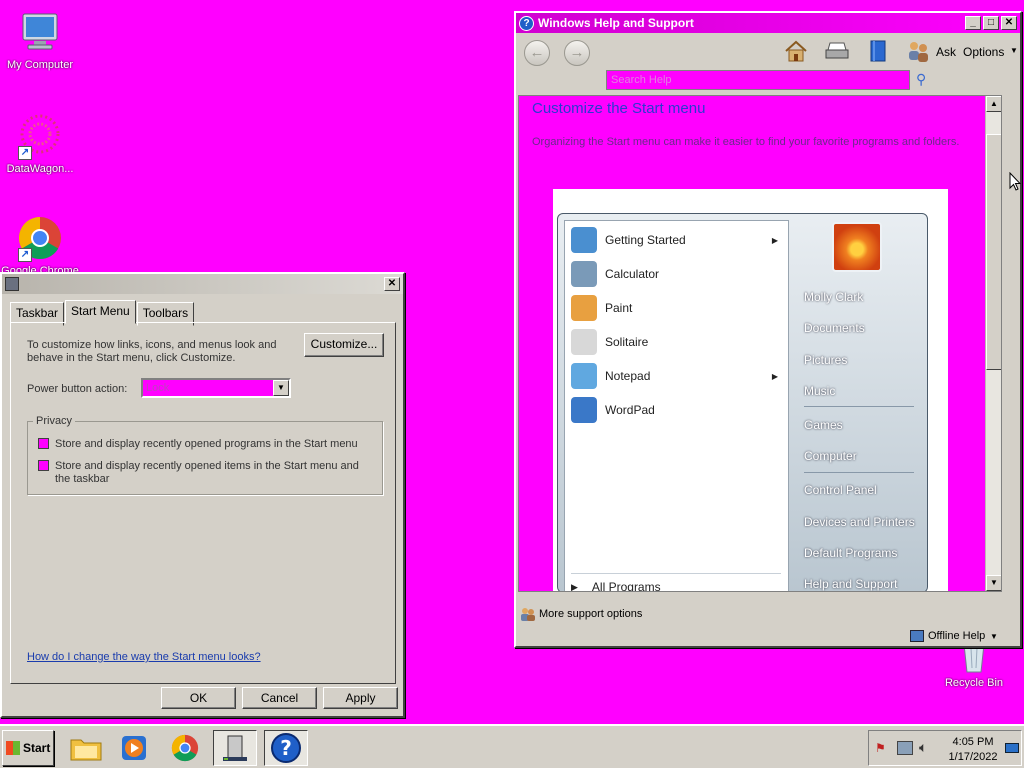 This screenshot has height=768, width=1024. I want to click on taskbar: Start ? ⚑ 🔈︎ 4:05 PM 1/17/2022, so click(512, 746).